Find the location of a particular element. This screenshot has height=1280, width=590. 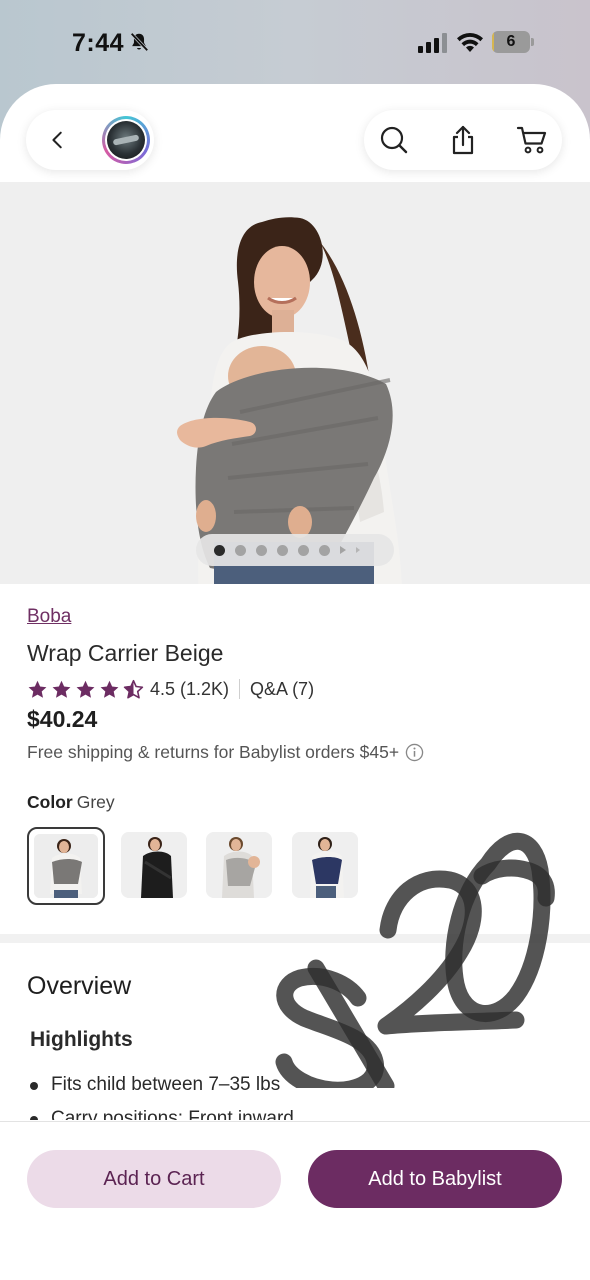

share-icon is located at coordinates (463, 140).